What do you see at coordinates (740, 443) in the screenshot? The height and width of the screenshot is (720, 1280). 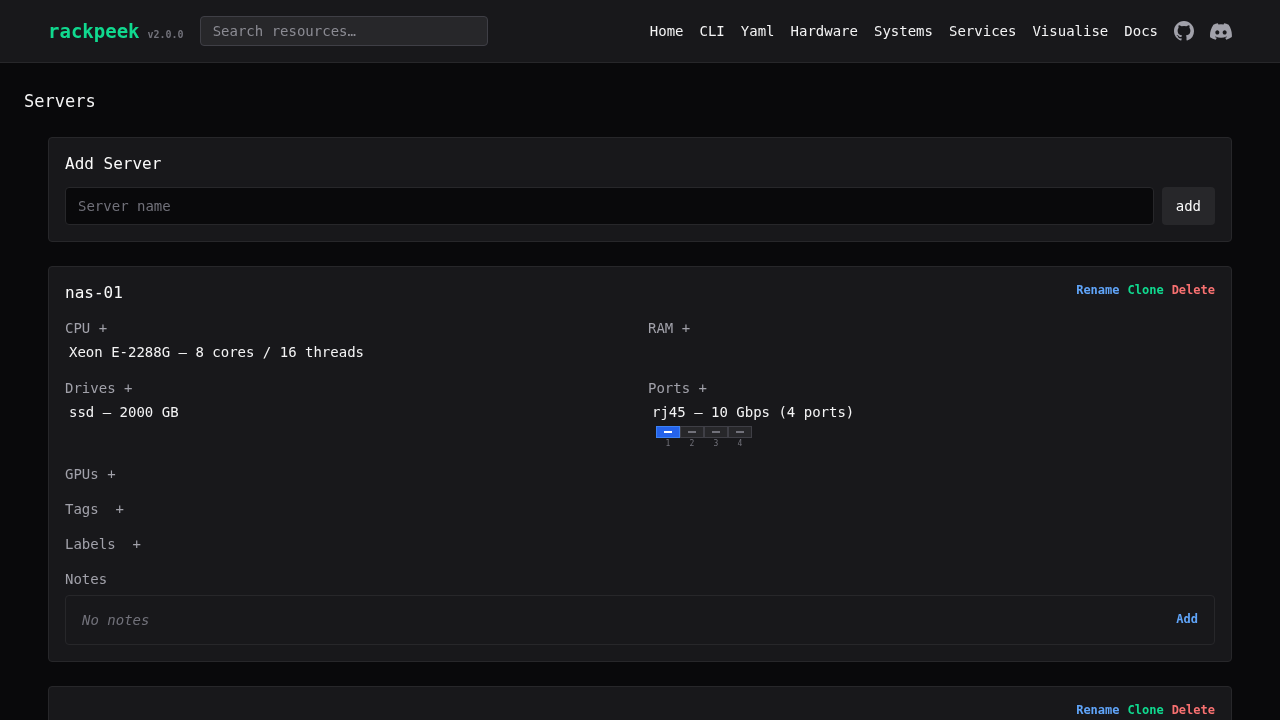 I see `port-number: 4` at bounding box center [740, 443].